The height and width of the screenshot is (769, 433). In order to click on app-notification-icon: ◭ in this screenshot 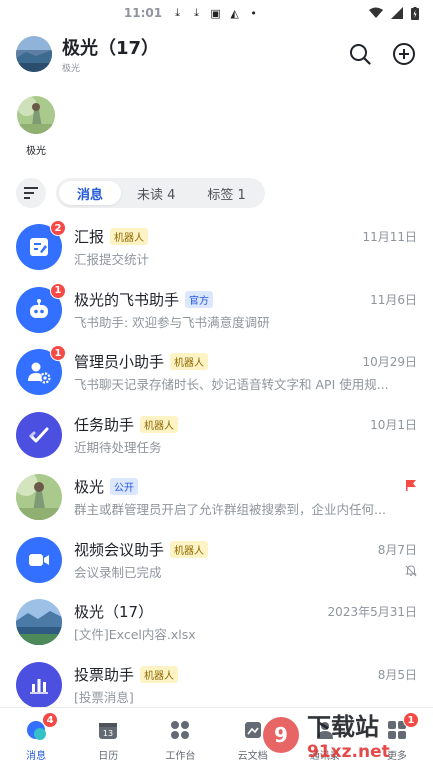, I will do `click(234, 13)`.